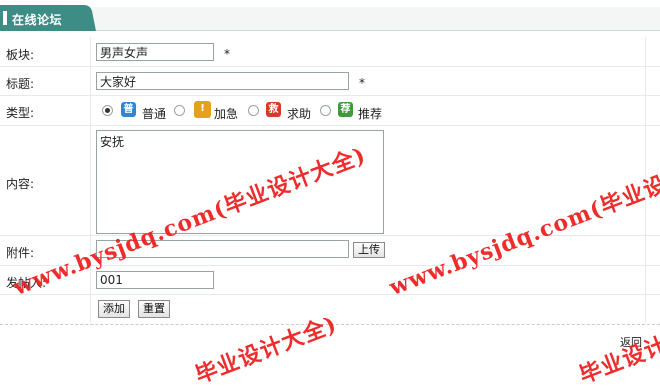 This screenshot has height=390, width=660. What do you see at coordinates (128, 109) in the screenshot?
I see `normal-type-icon: 普` at bounding box center [128, 109].